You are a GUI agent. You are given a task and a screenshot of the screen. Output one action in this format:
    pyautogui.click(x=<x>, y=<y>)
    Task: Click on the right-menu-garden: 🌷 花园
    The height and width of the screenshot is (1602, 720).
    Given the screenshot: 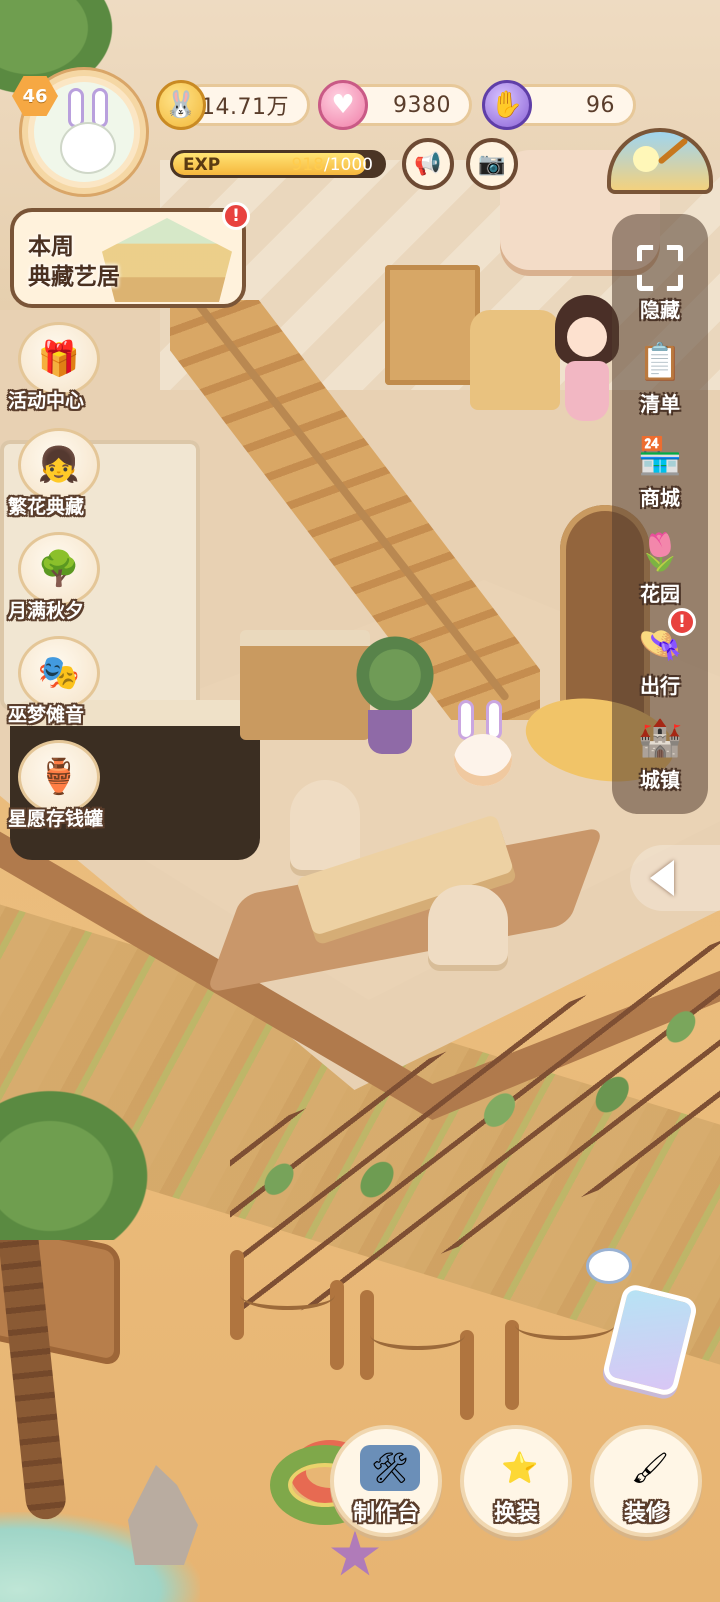 What is the action you would take?
    pyautogui.click(x=660, y=568)
    